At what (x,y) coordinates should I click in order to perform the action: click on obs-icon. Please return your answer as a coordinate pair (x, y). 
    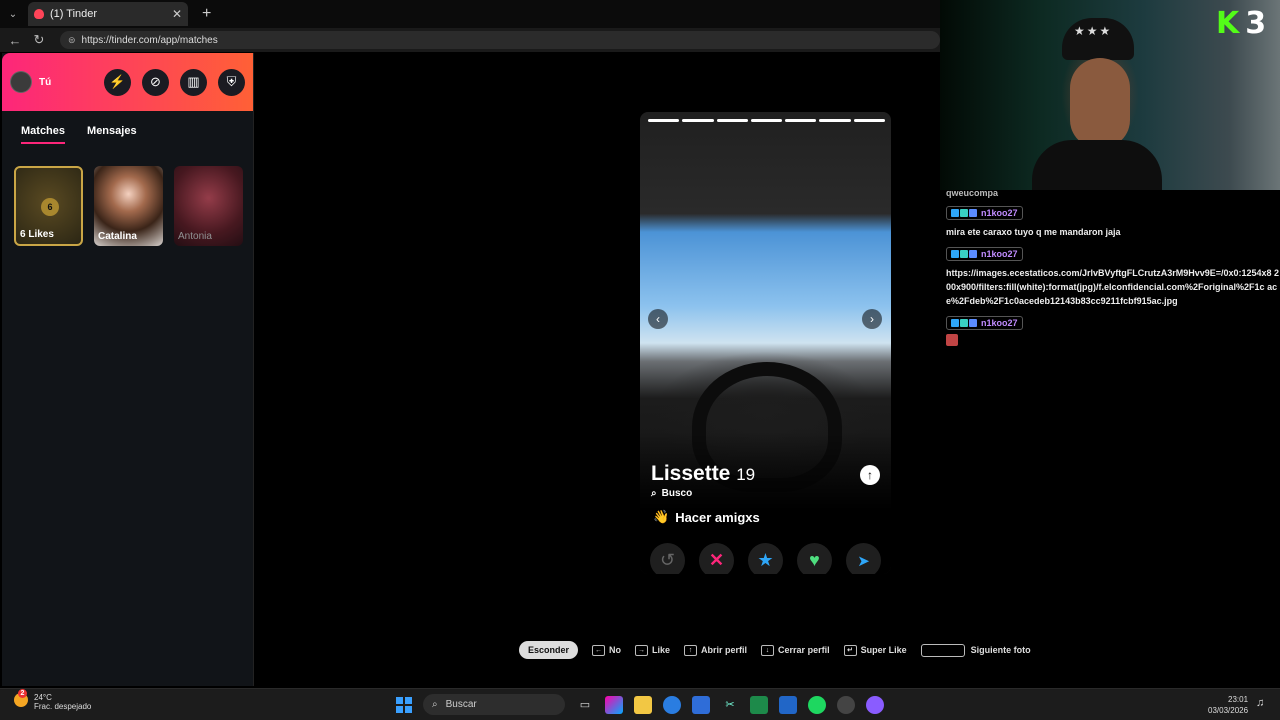
    Looking at the image, I should click on (846, 704).